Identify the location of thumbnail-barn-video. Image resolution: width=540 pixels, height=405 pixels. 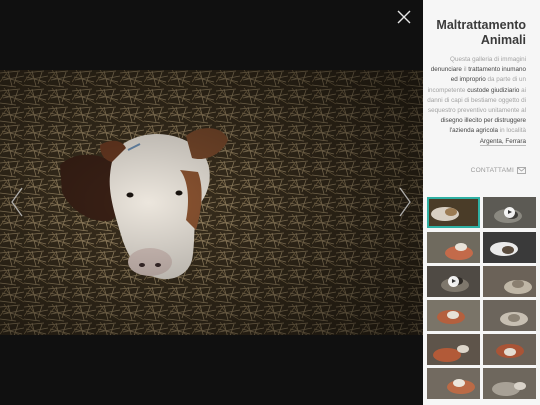
(509, 212).